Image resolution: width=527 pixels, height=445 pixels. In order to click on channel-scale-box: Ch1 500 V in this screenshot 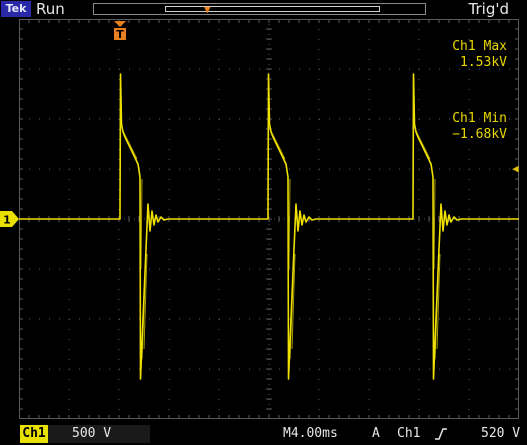, I will do `click(85, 434)`.